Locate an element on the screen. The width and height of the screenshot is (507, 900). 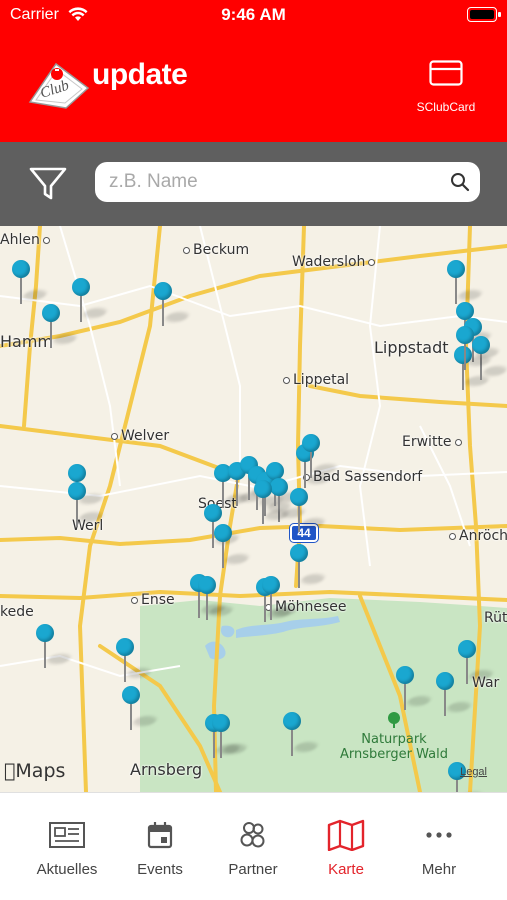
place-label-anroechte: Anröch is located at coordinates (476, 536).